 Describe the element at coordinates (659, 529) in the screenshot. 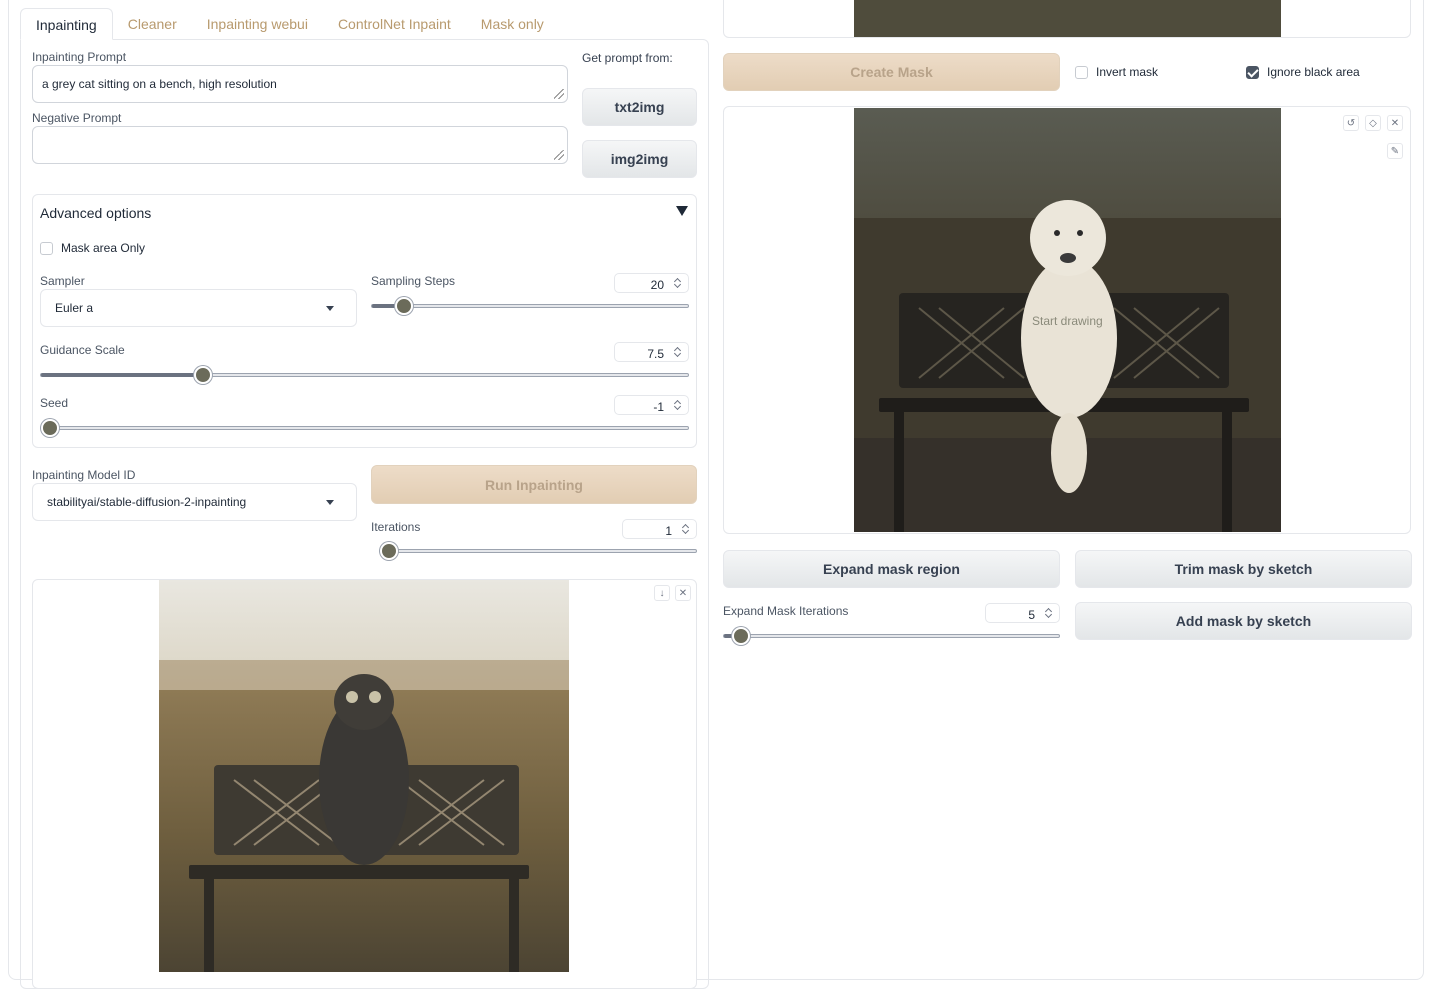

I see `iterations-input: 1` at that location.